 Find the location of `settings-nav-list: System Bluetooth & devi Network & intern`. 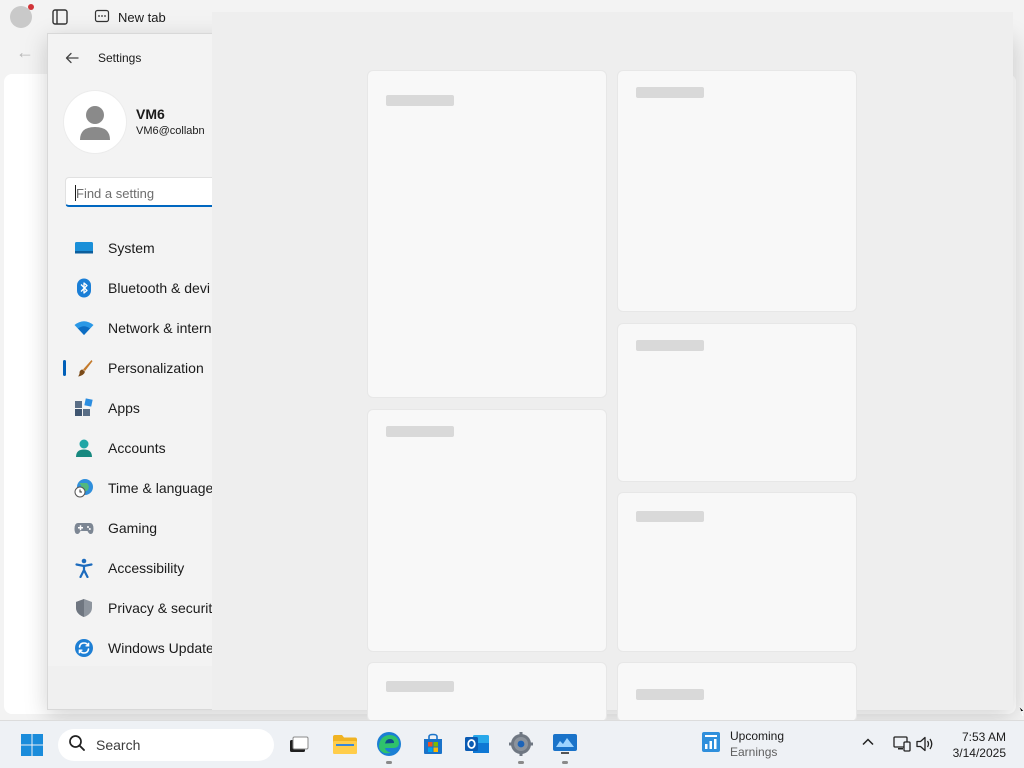

settings-nav-list: System Bluetooth & devi Network & intern is located at coordinates (137, 447).